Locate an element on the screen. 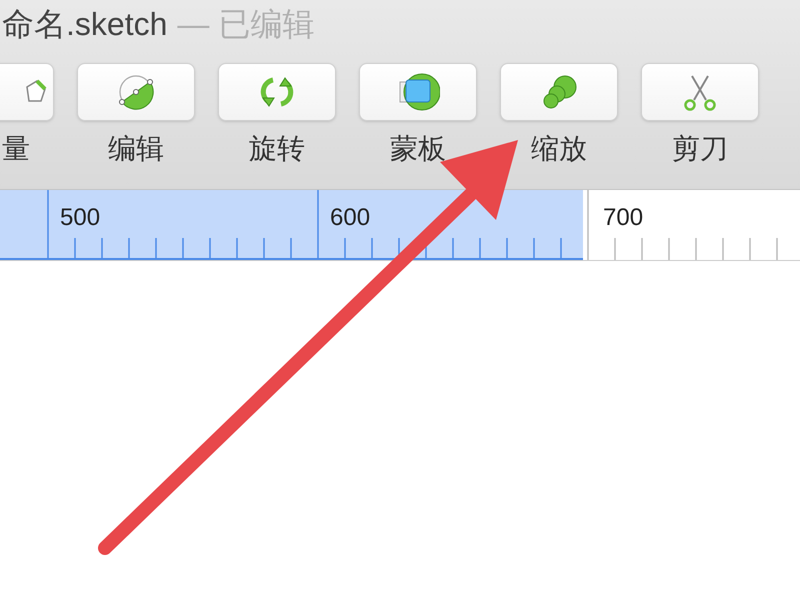  toolbar-label: 量 is located at coordinates (16, 149).